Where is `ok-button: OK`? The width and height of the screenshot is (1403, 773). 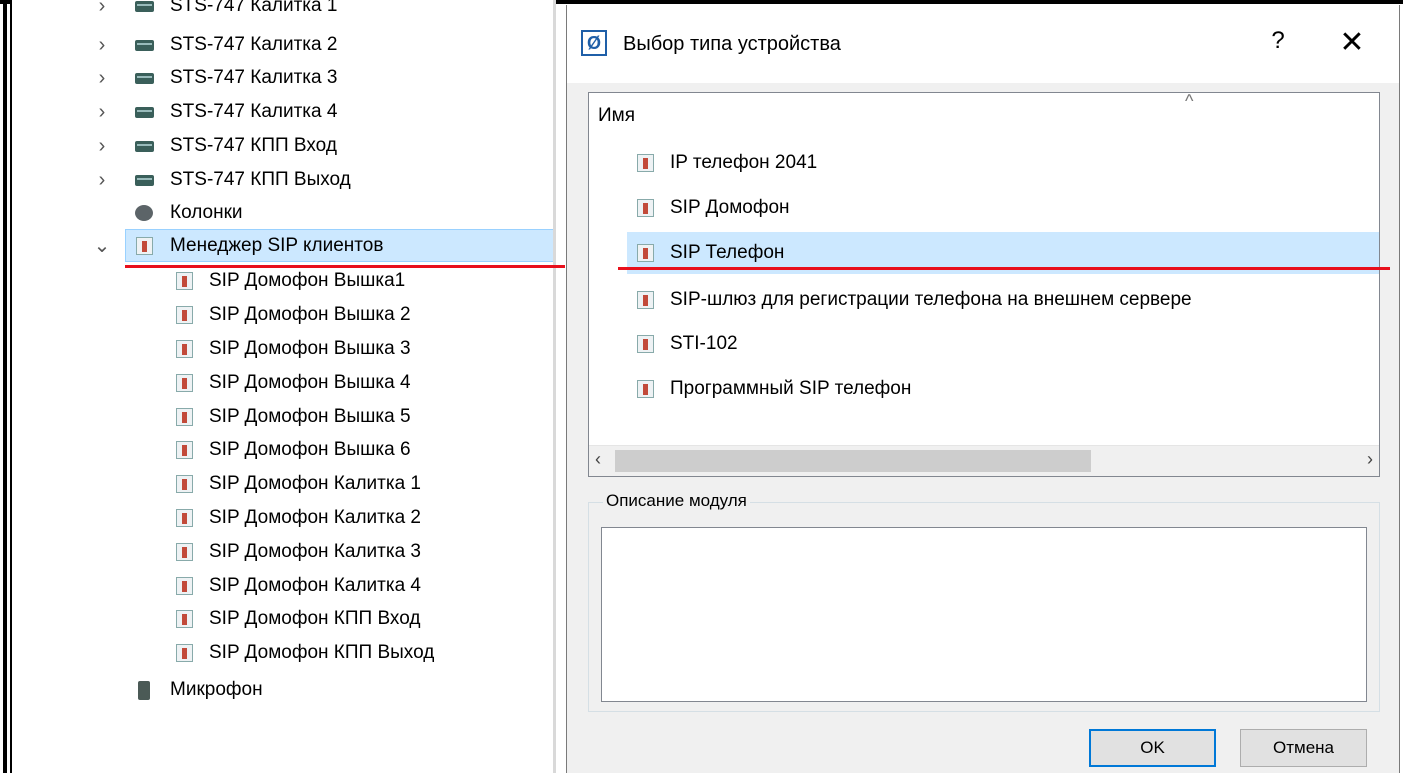 ok-button: OK is located at coordinates (1152, 748).